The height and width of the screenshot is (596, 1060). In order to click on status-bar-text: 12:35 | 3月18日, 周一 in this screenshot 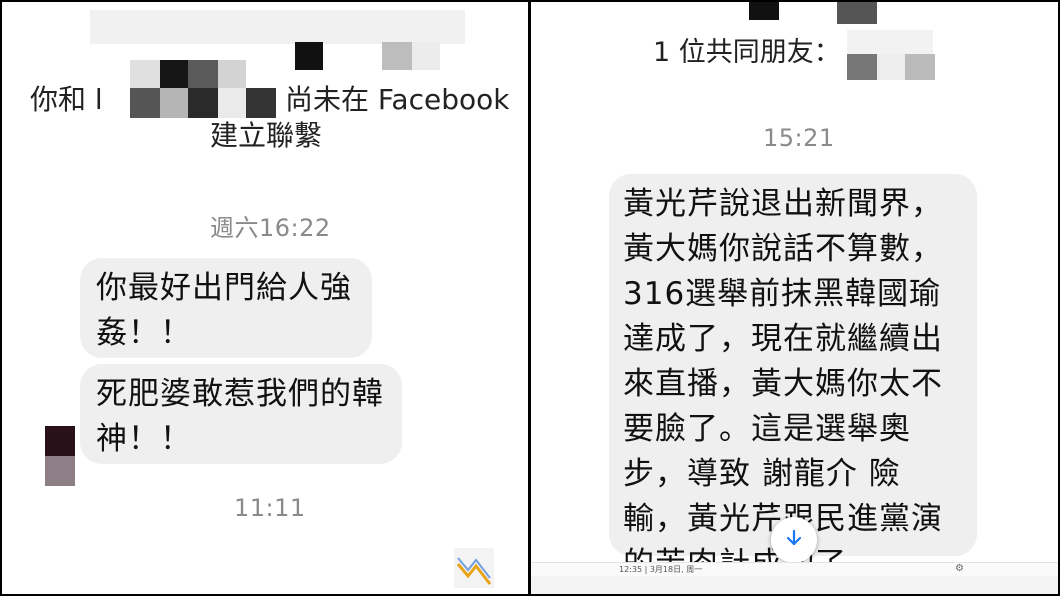, I will do `click(661, 569)`.